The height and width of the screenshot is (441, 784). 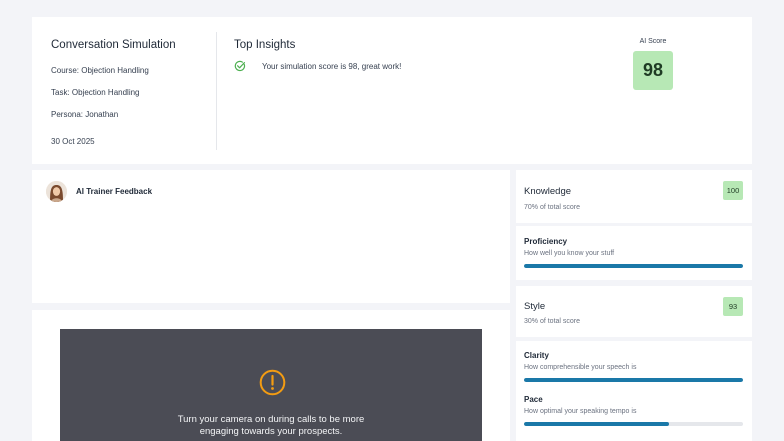 What do you see at coordinates (580, 411) in the screenshot?
I see `pace-subtitle: How optimal your speaking tempo is` at bounding box center [580, 411].